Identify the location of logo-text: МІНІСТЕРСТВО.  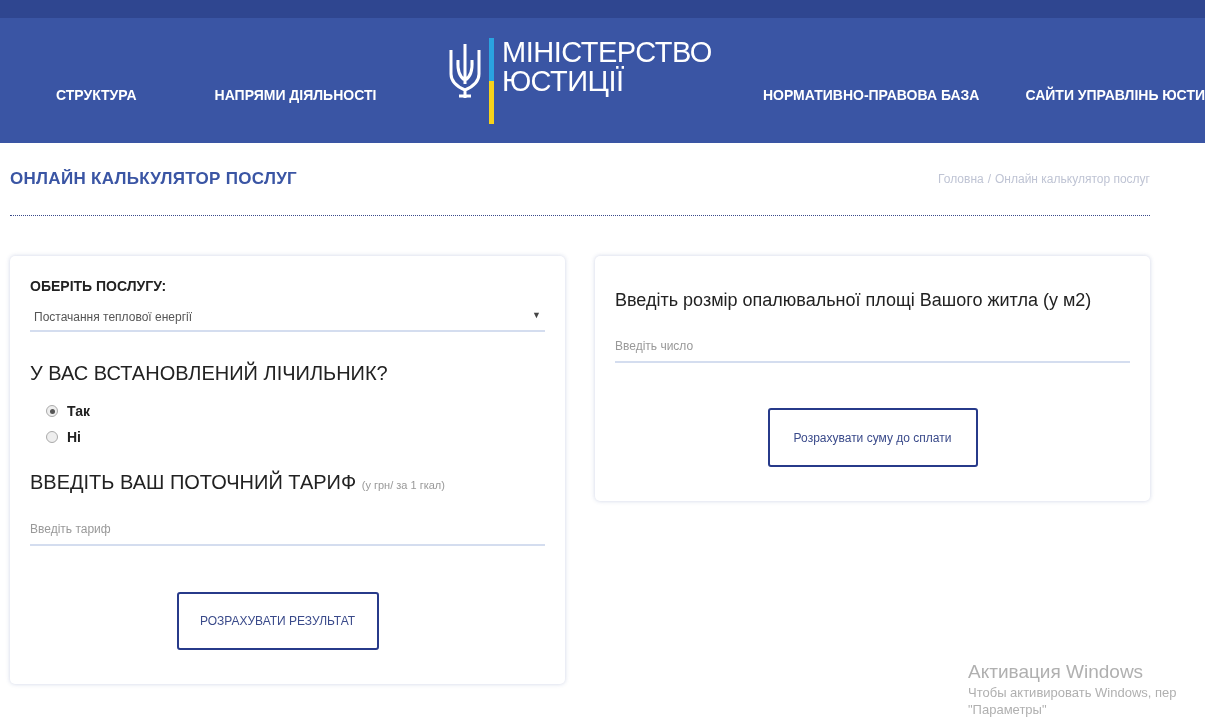
(607, 52).